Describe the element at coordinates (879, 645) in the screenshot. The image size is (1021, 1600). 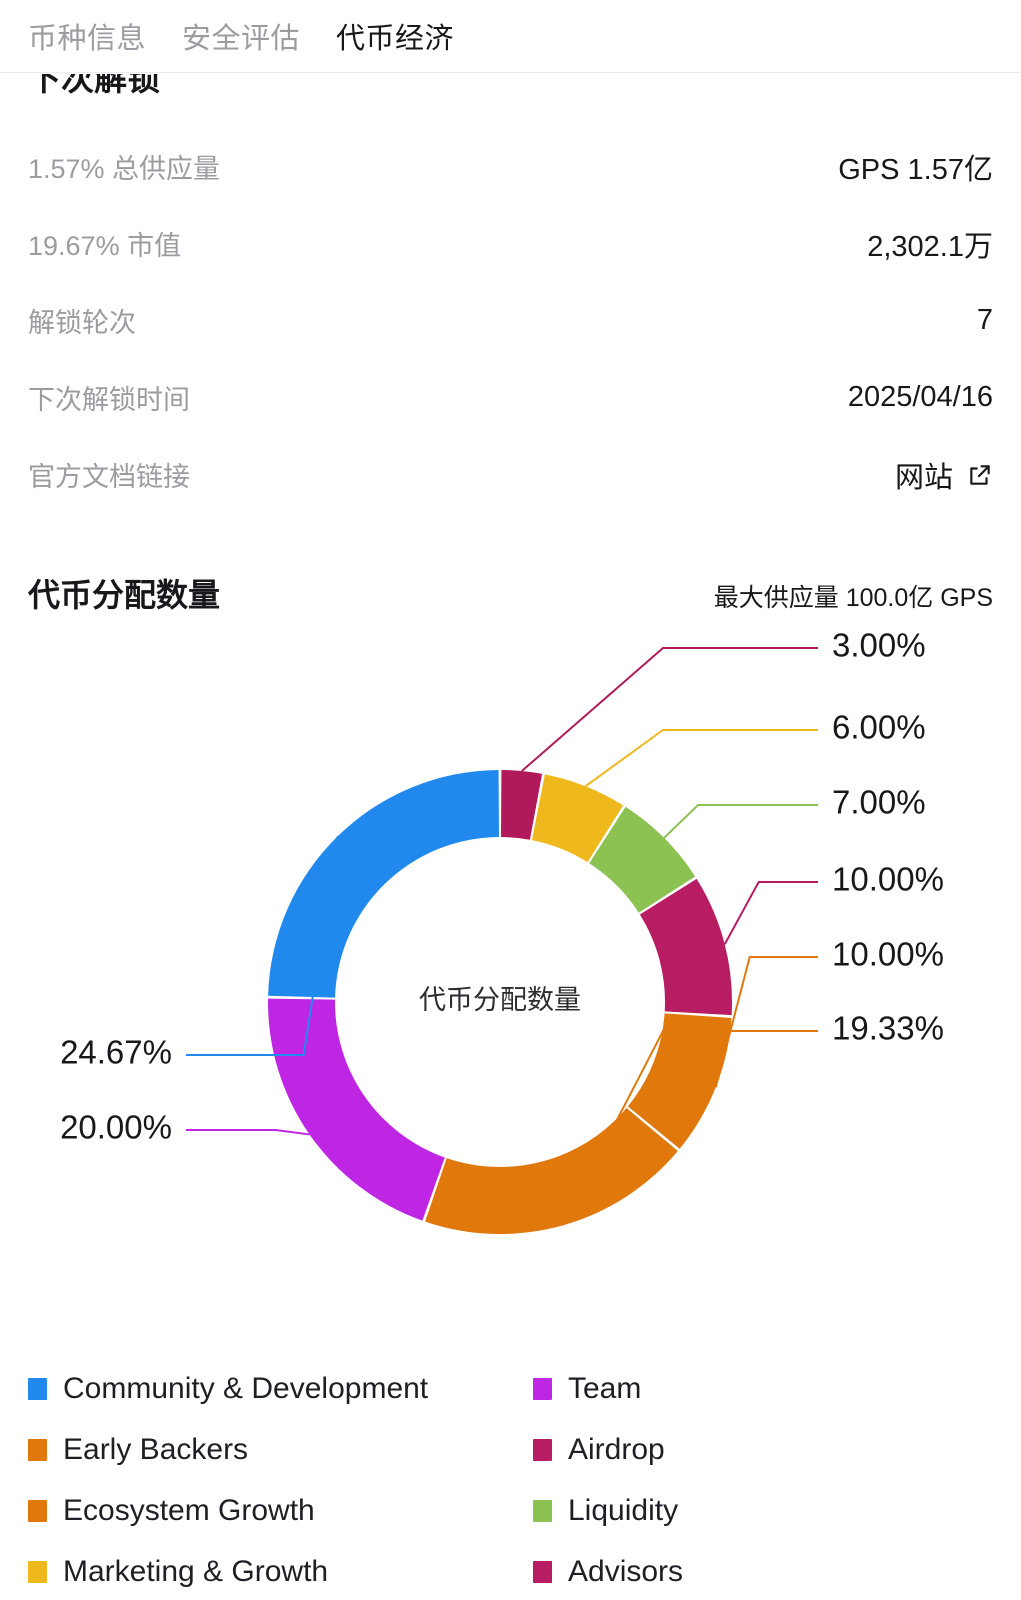
I see `pct-label-advisors: 3.00%` at that location.